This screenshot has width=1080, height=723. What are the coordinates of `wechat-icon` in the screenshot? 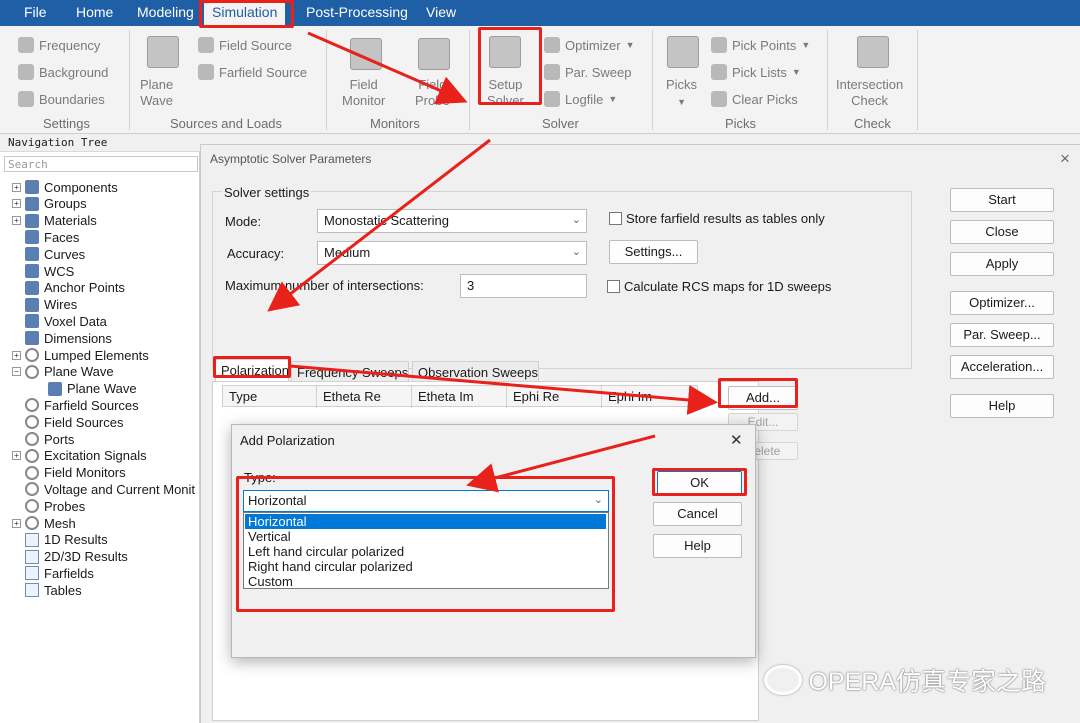 It's located at (783, 680).